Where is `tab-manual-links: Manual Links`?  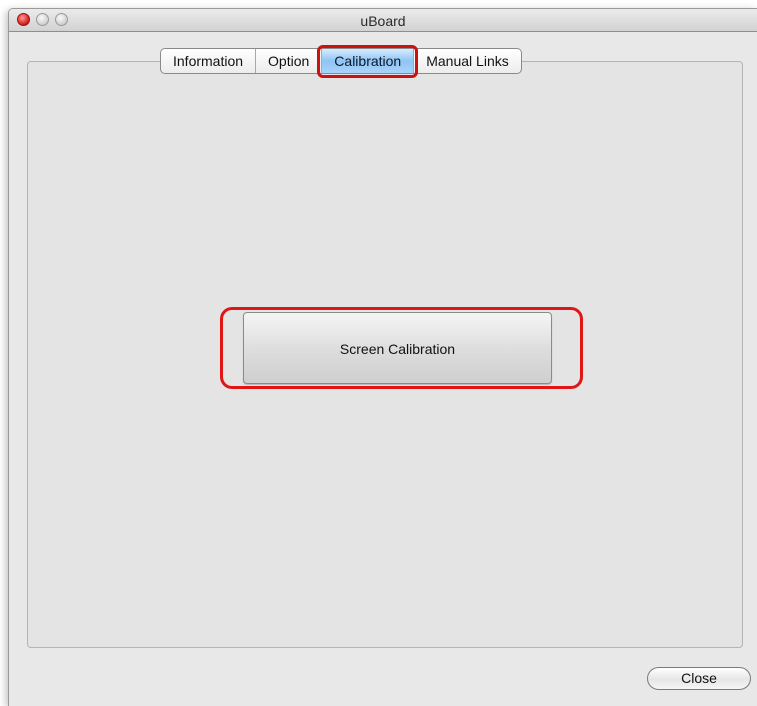
tab-manual-links: Manual Links is located at coordinates (467, 61).